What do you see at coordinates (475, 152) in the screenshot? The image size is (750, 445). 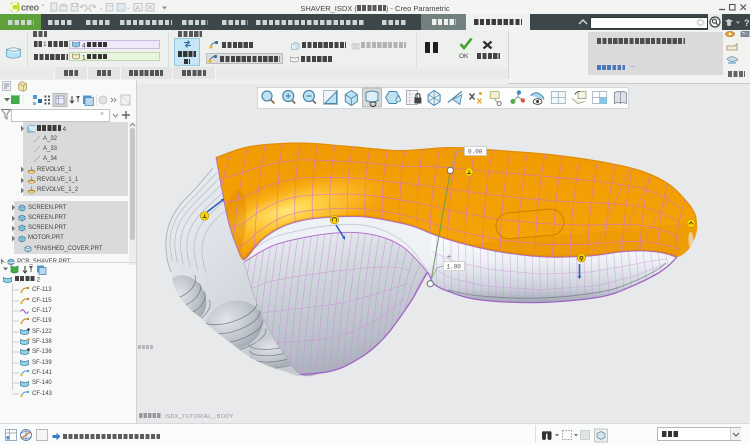 I see `svg-text: 0.00` at bounding box center [475, 152].